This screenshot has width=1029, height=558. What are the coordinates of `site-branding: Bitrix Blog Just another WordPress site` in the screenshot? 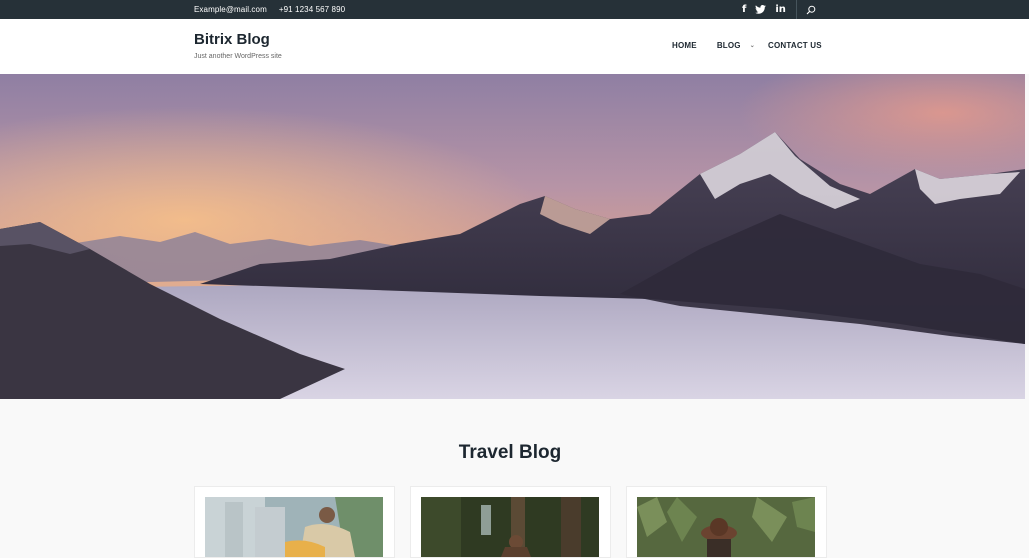 It's located at (238, 45).